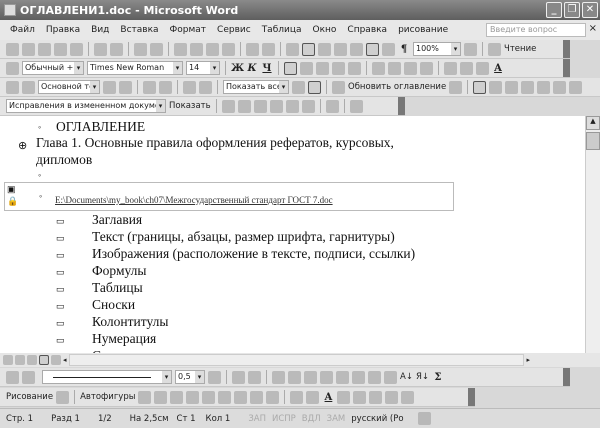 The height and width of the screenshot is (428, 600). What do you see at coordinates (140, 49) in the screenshot?
I see `spelling-icon` at bounding box center [140, 49].